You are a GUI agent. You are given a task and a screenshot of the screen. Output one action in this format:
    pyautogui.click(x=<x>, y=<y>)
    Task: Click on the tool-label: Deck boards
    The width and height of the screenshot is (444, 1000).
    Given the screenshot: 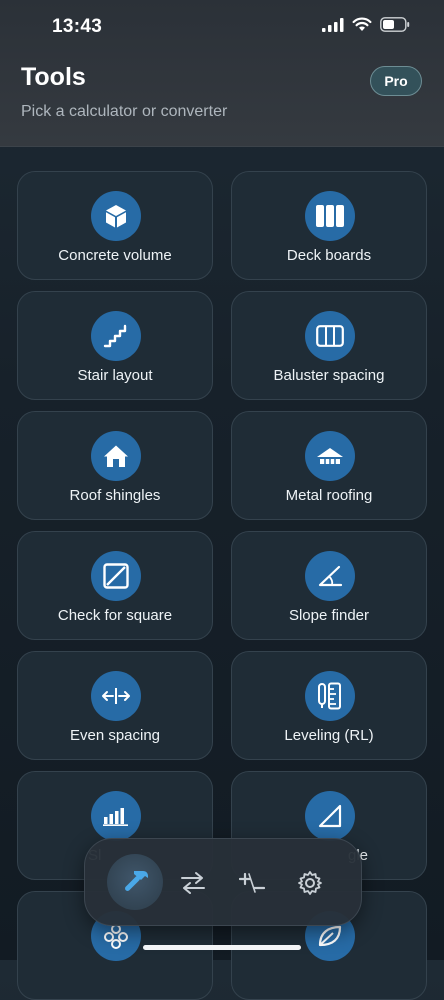 What is the action you would take?
    pyautogui.click(x=329, y=255)
    